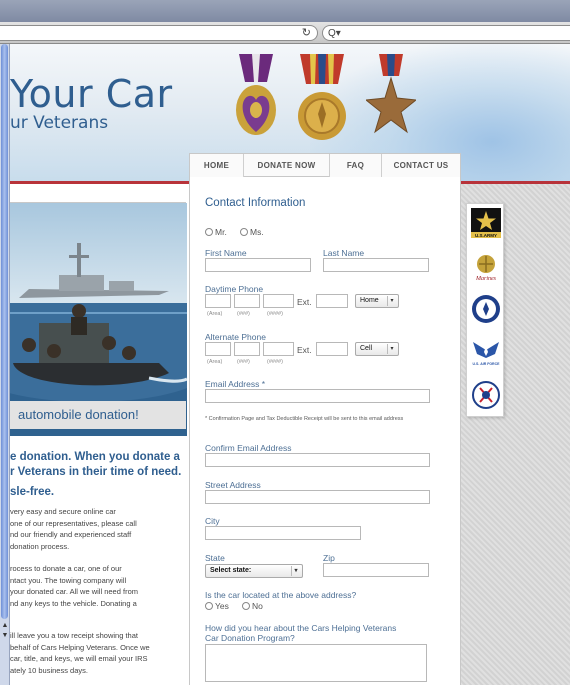 This screenshot has width=570, height=685. Describe the element at coordinates (74, 591) in the screenshot. I see `paragraph-line: your donated car. All we will need from` at that location.